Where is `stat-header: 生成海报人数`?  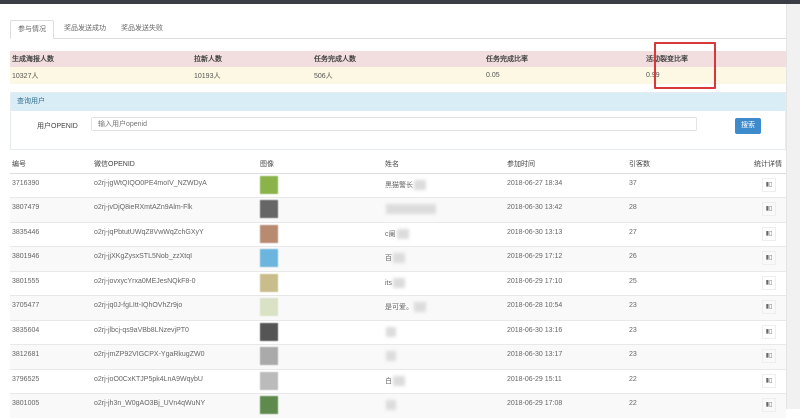 stat-header: 生成海报人数 is located at coordinates (32, 59).